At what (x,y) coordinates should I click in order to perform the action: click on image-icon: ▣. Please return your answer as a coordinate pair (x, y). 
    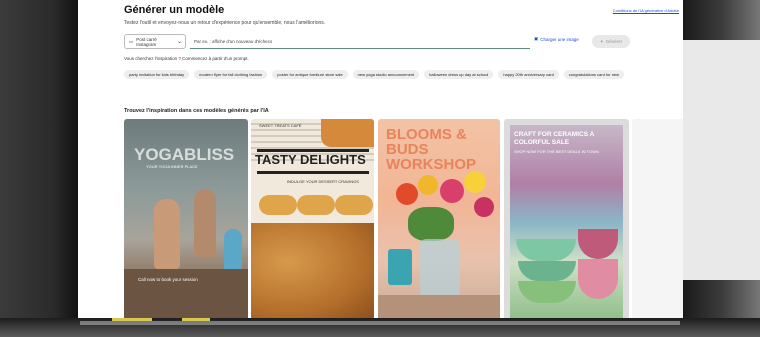
    Looking at the image, I should click on (536, 38).